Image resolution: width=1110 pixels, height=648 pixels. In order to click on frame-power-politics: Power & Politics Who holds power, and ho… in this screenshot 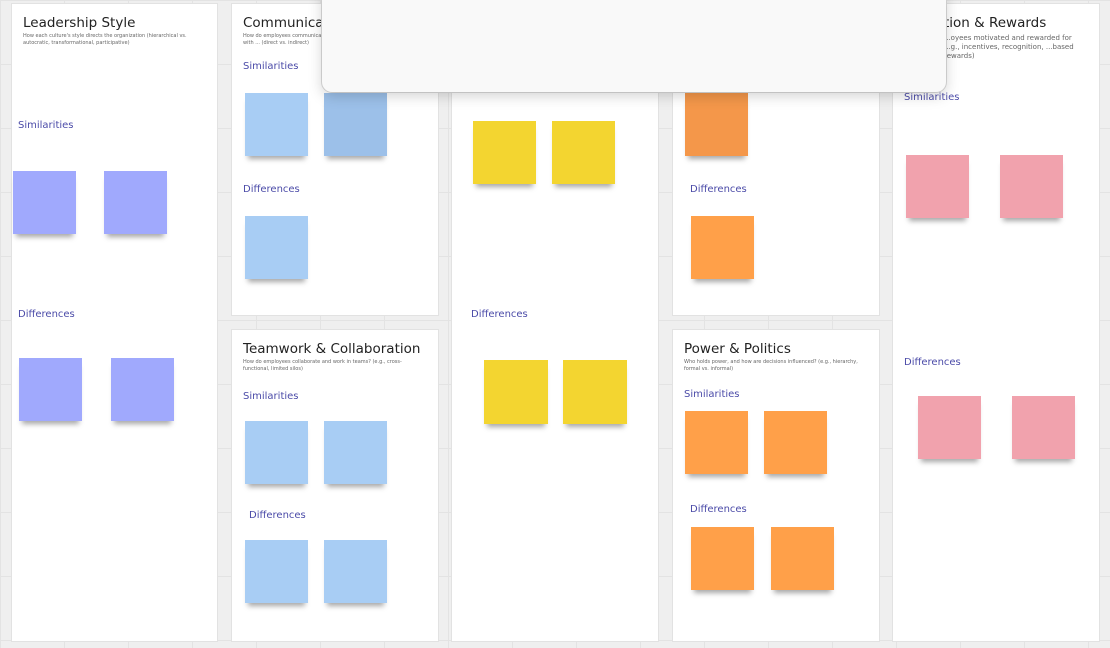, I will do `click(776, 485)`.